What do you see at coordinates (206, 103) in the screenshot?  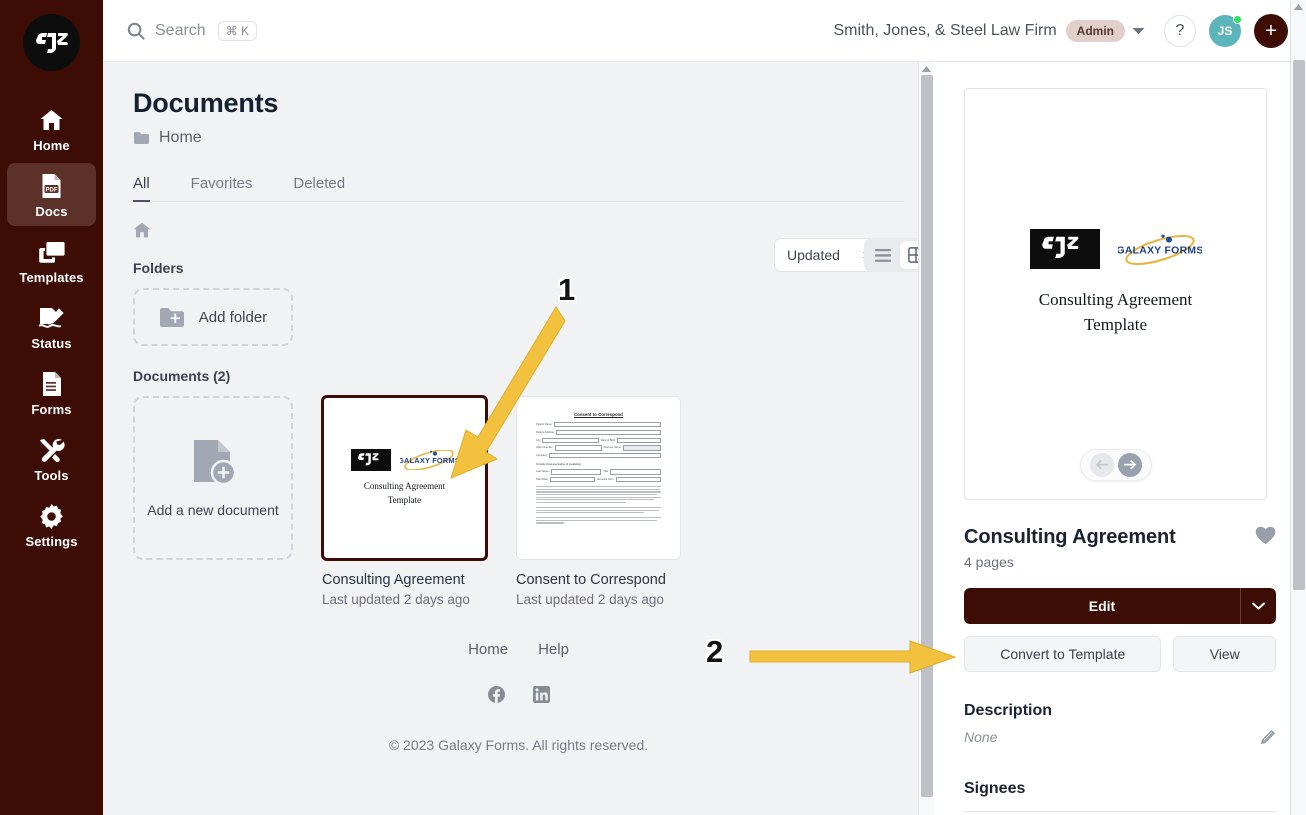 I see `page-title: Documents` at bounding box center [206, 103].